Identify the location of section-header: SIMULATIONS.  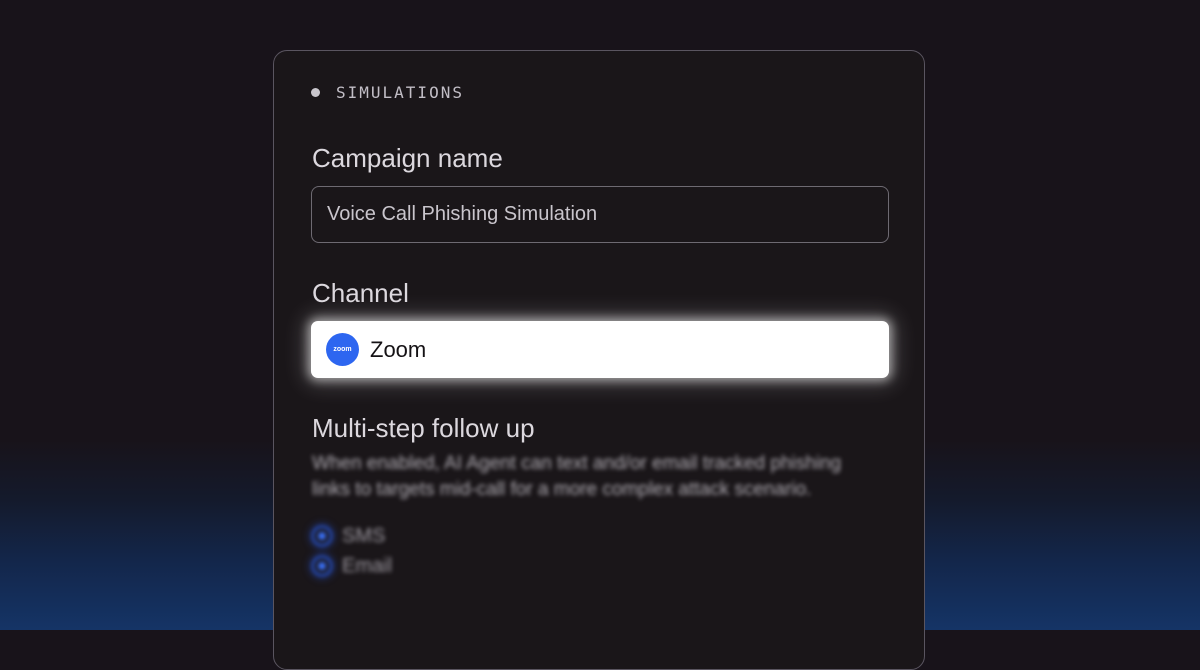
(387, 92).